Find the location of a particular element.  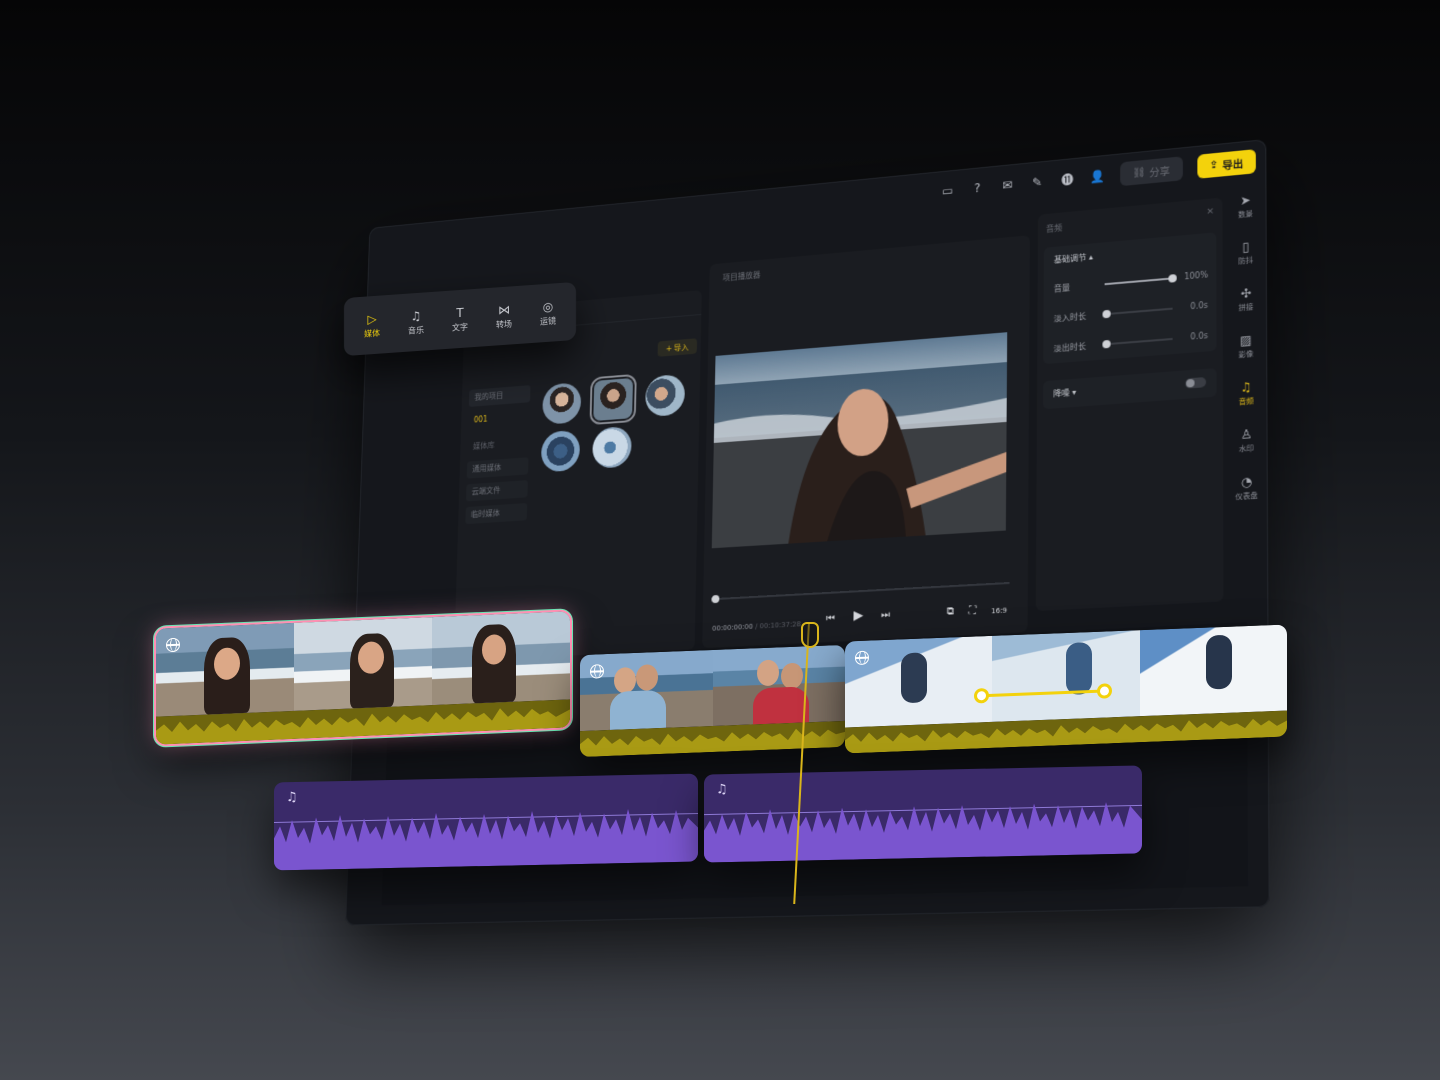

mail-icon: ✉ is located at coordinates (1007, 185).